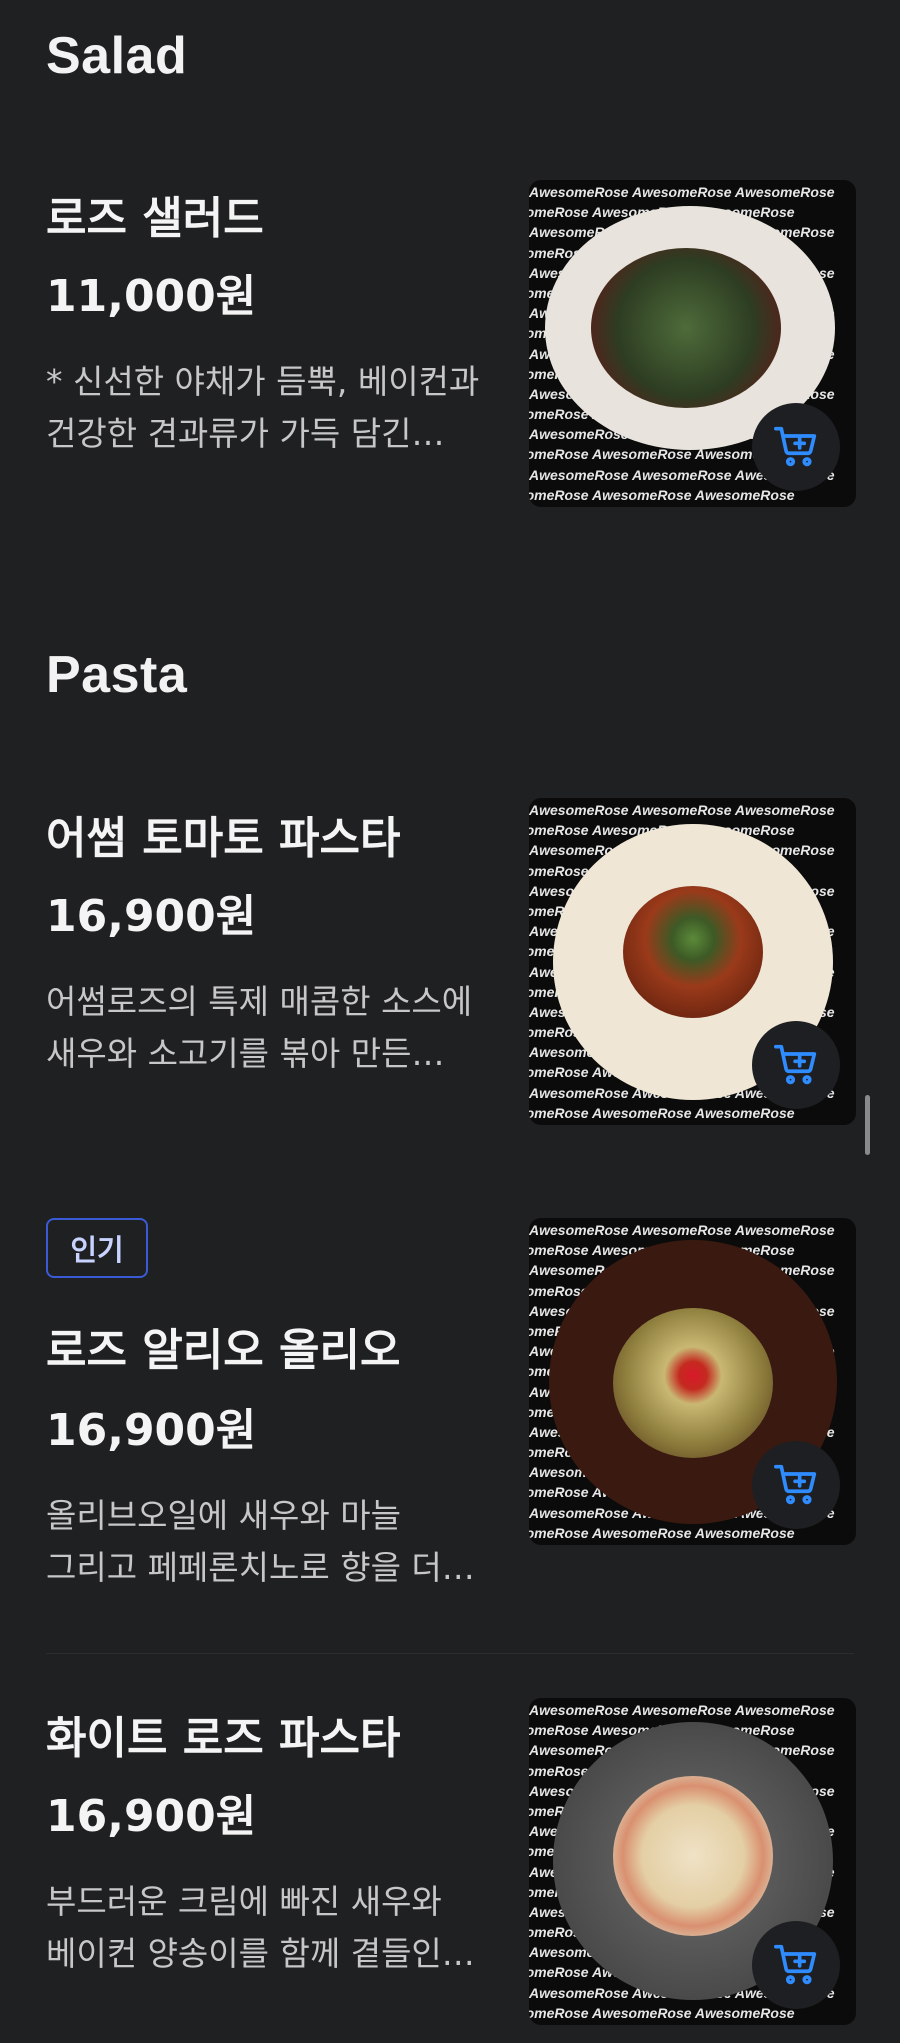  I want to click on item-divider, so click(450, 1653).